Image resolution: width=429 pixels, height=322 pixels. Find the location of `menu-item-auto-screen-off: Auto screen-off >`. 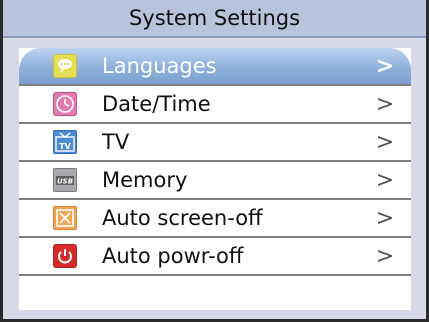

menu-item-auto-screen-off: Auto screen-off > is located at coordinates (215, 219).